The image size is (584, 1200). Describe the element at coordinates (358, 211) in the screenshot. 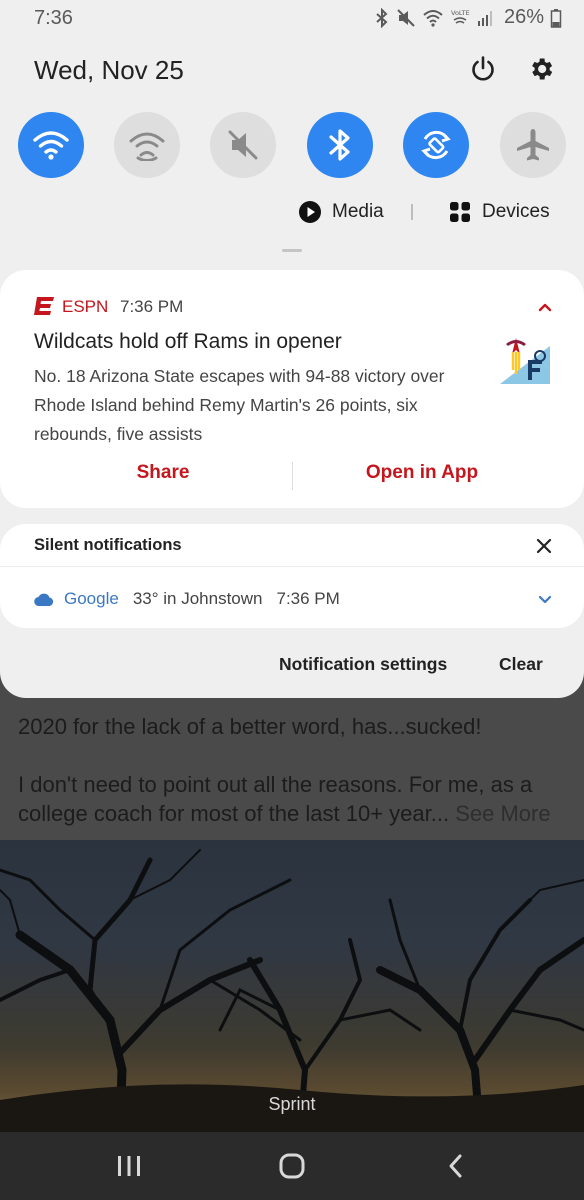

I see `media-label: Media` at that location.